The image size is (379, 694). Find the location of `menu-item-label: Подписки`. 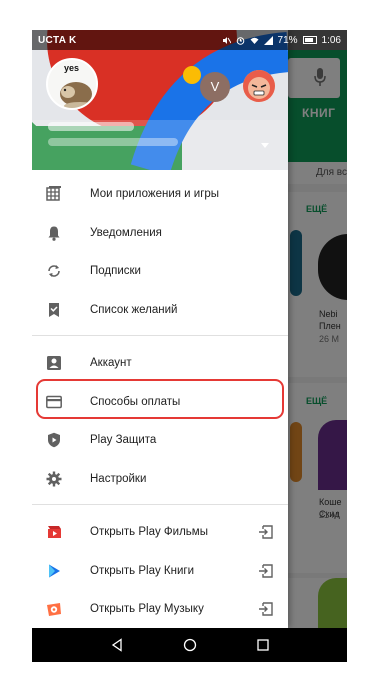

menu-item-label: Подписки is located at coordinates (115, 271).